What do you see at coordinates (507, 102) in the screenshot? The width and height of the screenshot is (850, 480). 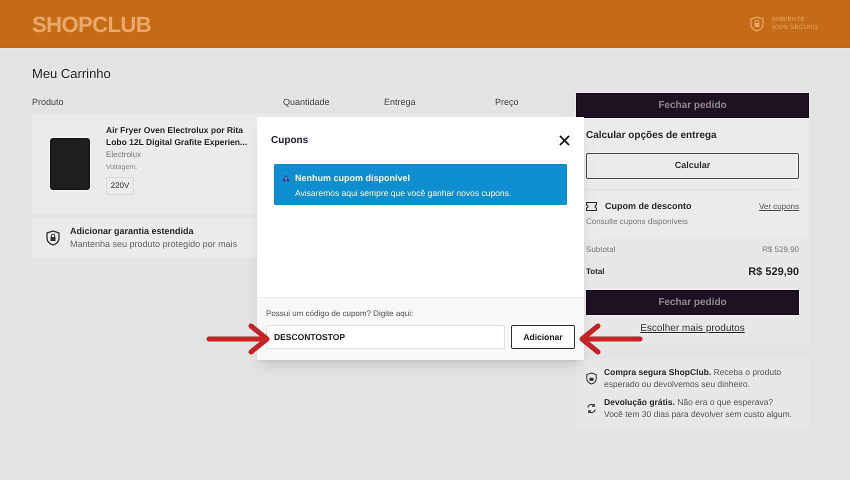 I see `column-header: Preço` at bounding box center [507, 102].